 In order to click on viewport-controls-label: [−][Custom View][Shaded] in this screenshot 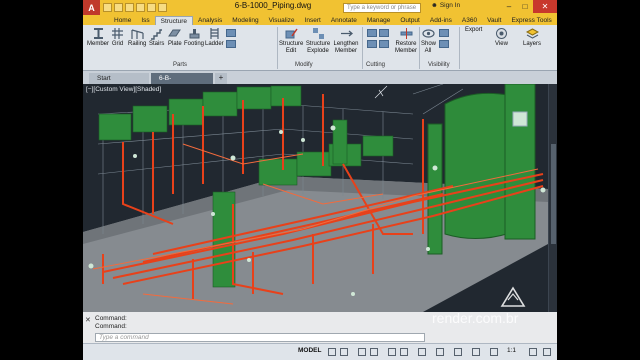, I will do `click(123, 89)`.